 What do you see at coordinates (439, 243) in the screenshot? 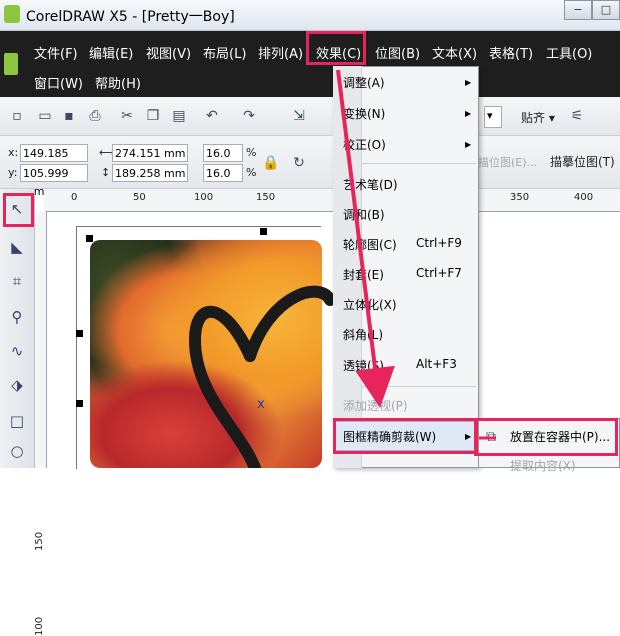
I see `shortcut-label: Ctrl+F9` at bounding box center [439, 243].